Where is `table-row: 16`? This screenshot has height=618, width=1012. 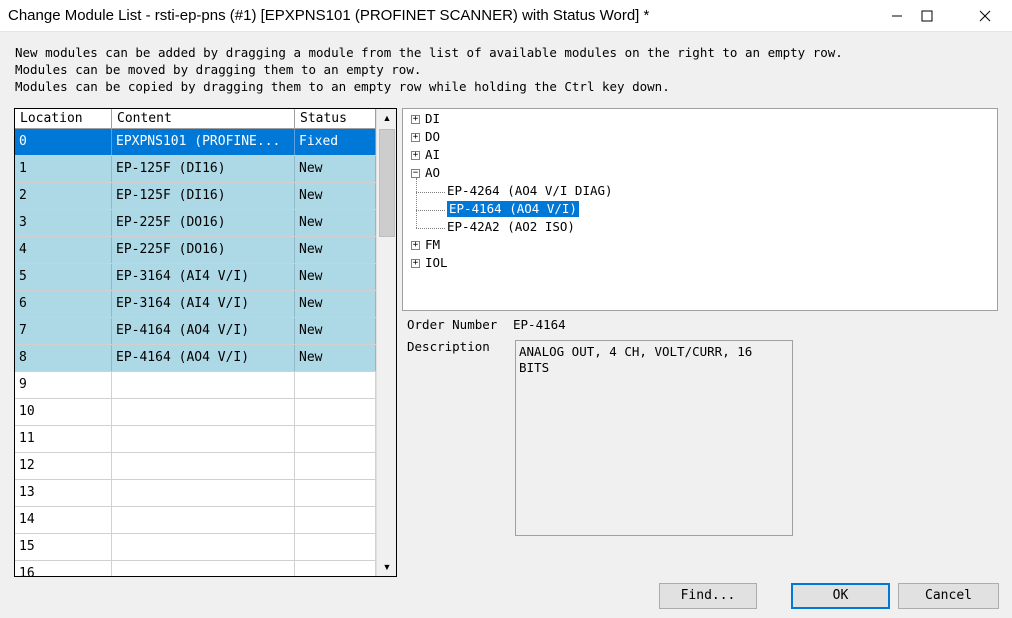
table-row: 16 is located at coordinates (195, 568).